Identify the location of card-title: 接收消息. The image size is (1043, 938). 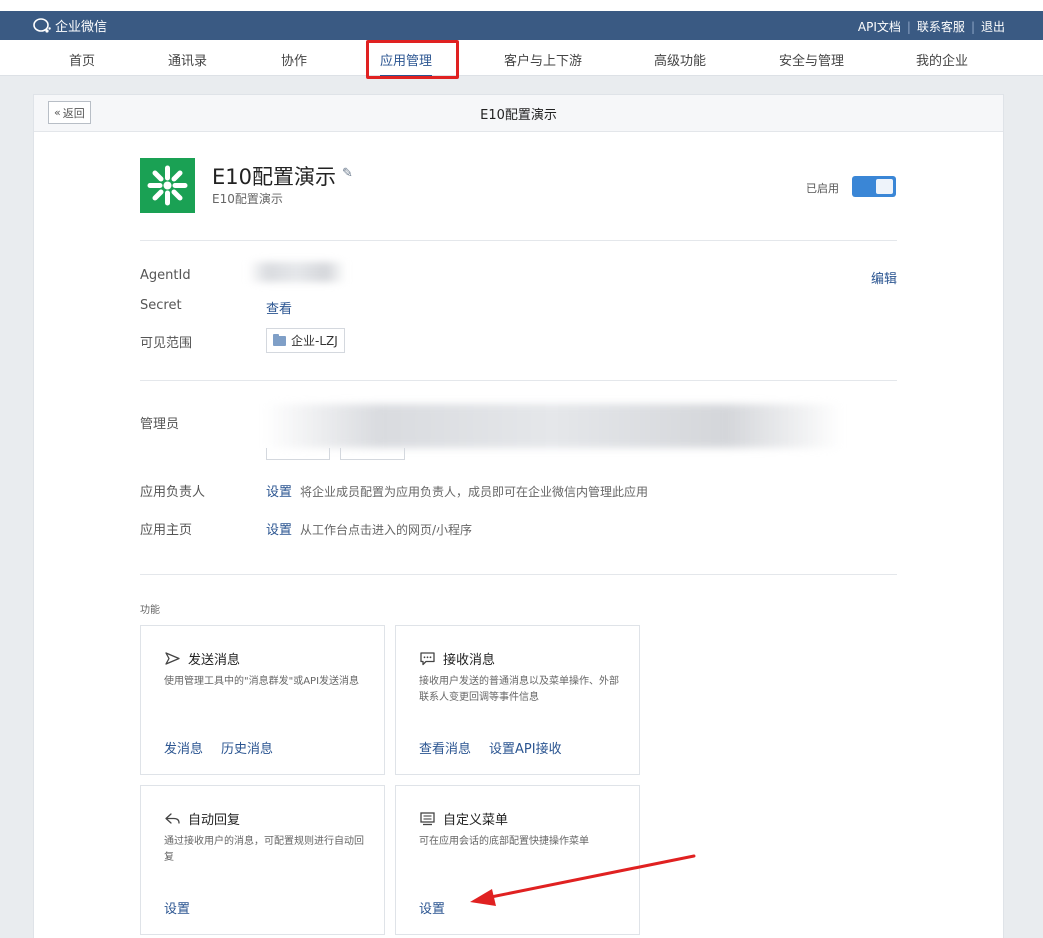
(457, 658).